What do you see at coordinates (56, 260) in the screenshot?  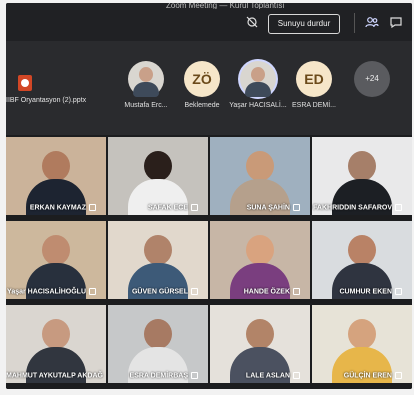 I see `video-tile: Yaşar HACISALİHOĞLU` at bounding box center [56, 260].